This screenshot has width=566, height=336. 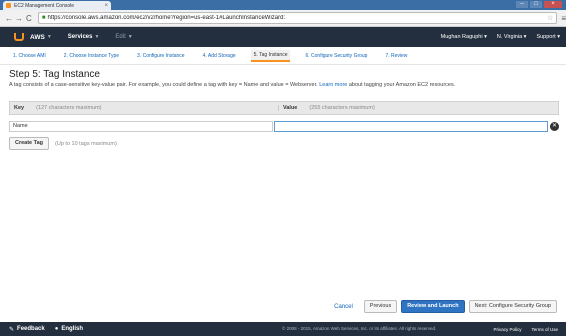 I want to click on value-column-header: Value (255 characters maximum), so click(x=418, y=108).